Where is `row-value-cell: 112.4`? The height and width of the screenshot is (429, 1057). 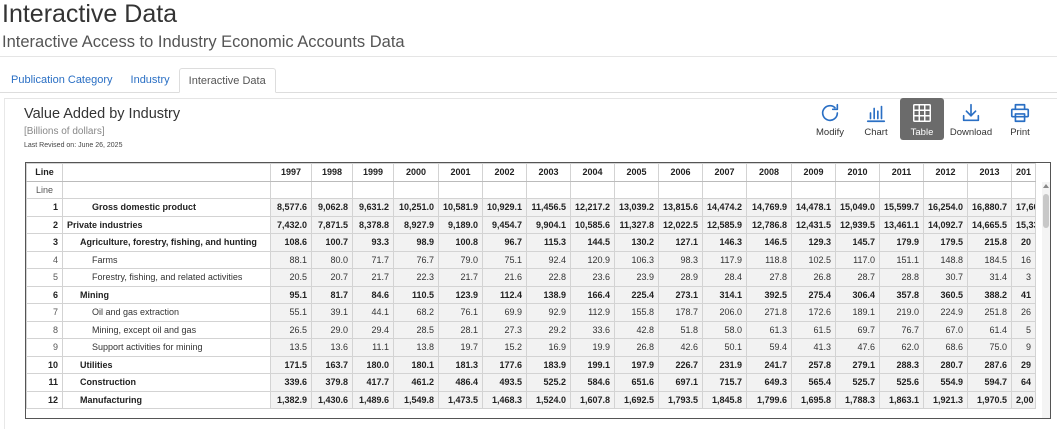
row-value-cell: 112.4 is located at coordinates (504, 294).